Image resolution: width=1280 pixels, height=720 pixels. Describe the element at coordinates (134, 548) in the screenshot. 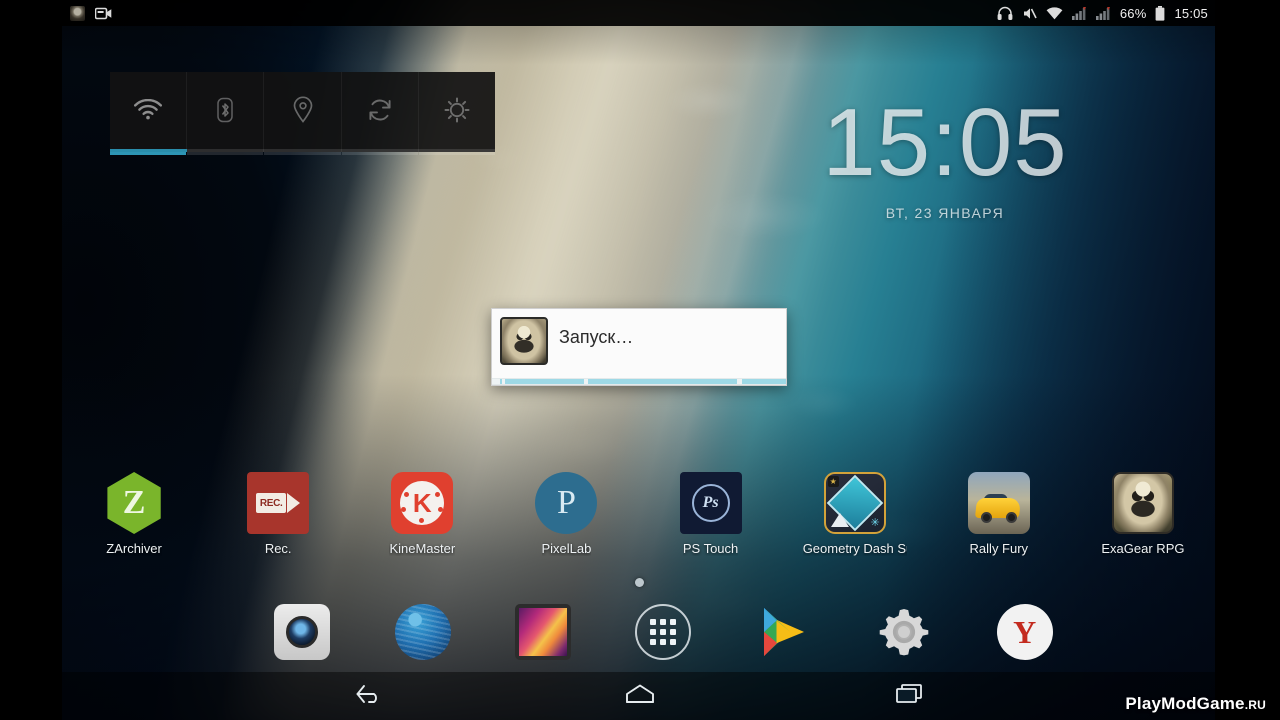

I see `app-label: ZArchiver` at that location.